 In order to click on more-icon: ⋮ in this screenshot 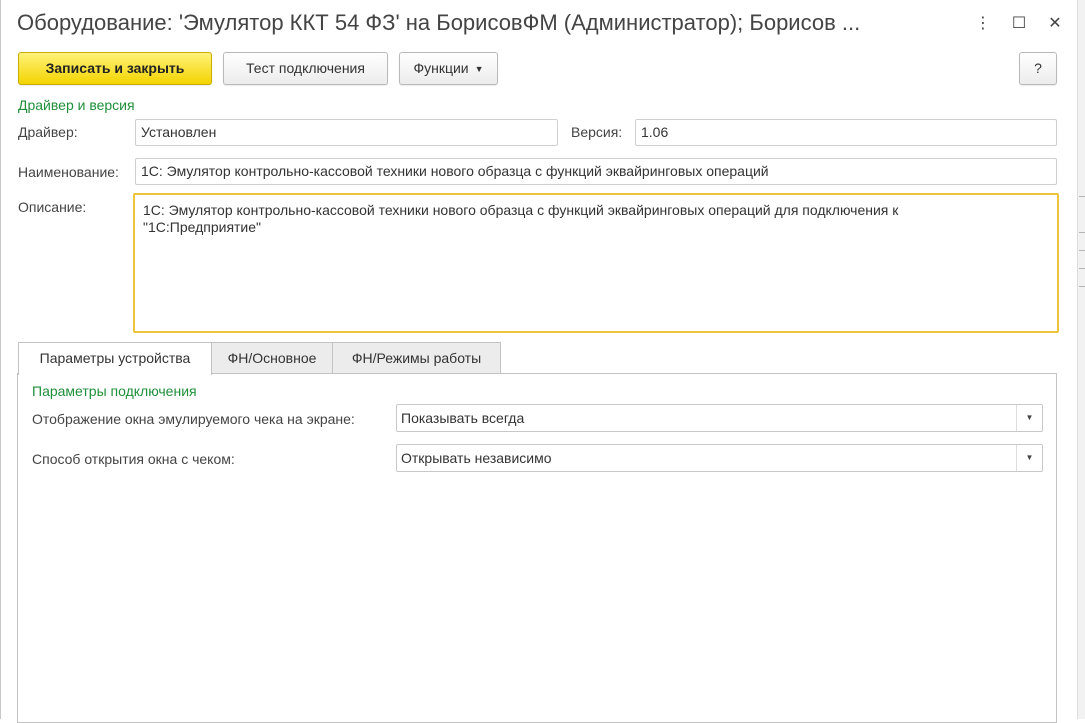, I will do `click(983, 23)`.